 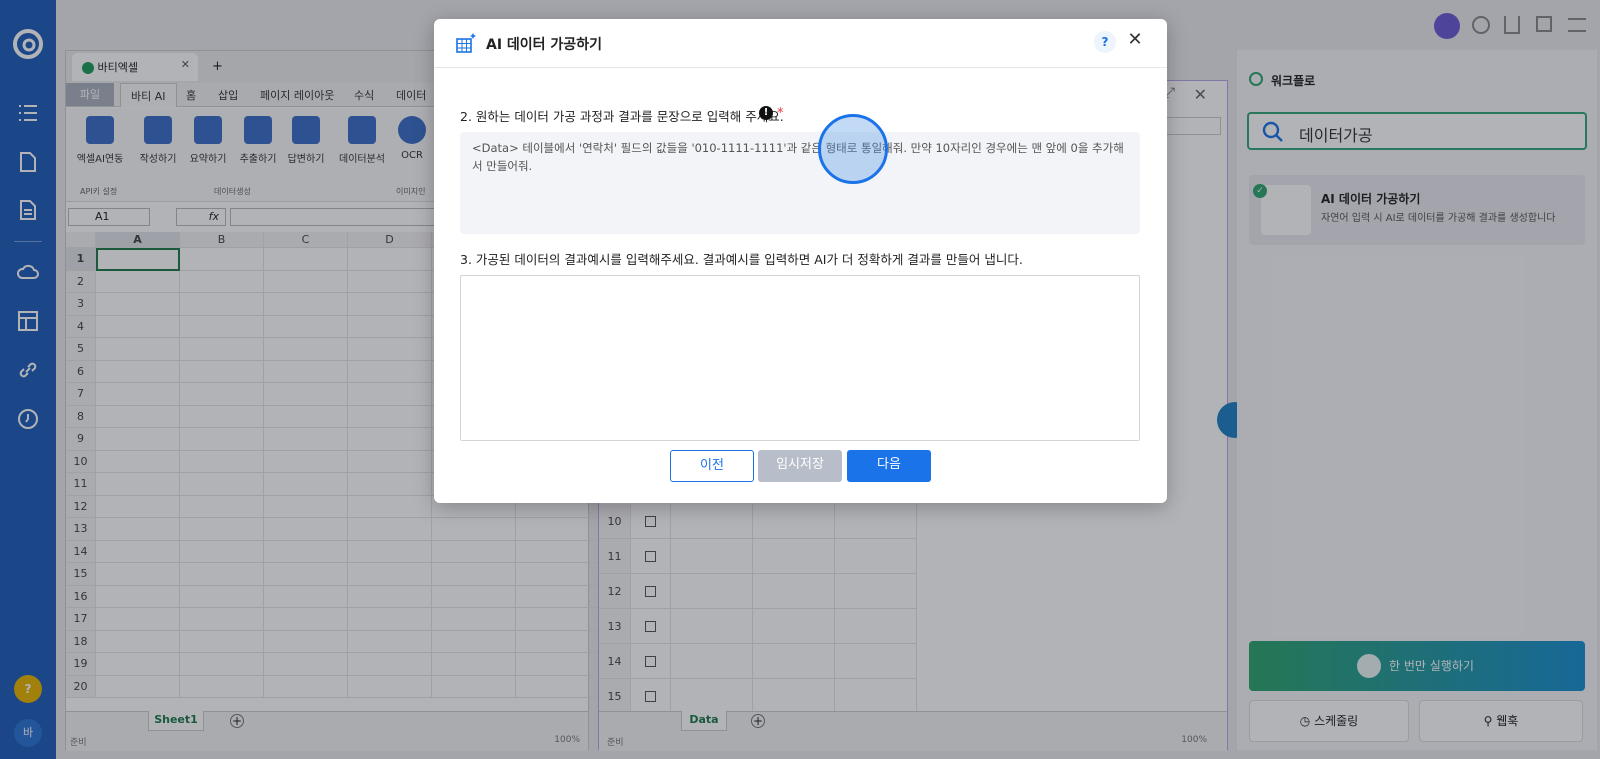 I want to click on result-example-input, so click(x=800, y=358).